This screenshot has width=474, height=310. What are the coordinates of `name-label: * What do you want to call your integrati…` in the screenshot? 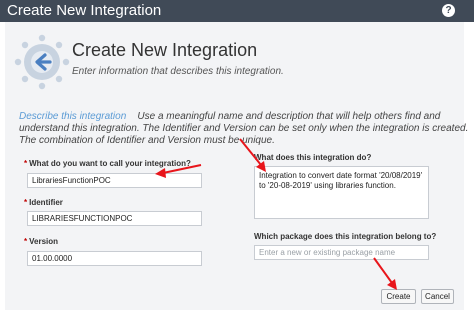 It's located at (107, 163).